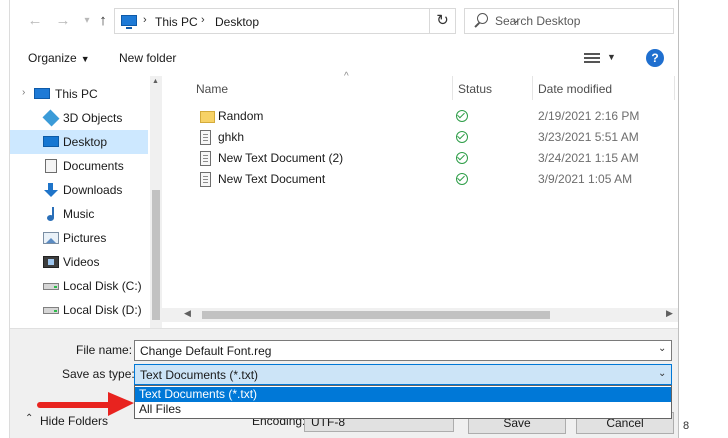 The width and height of the screenshot is (728, 438). I want to click on file-row-ghkh: ghkh 3/23/2021 5:51 AM T, so click(425, 137).